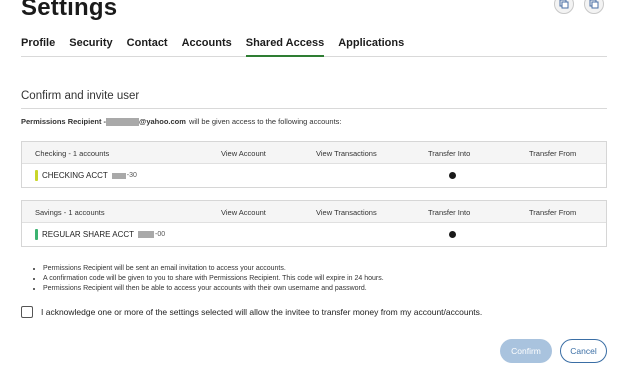 This screenshot has height=367, width=624. What do you see at coordinates (147, 47) in the screenshot?
I see `tab-contact: Contact` at bounding box center [147, 47].